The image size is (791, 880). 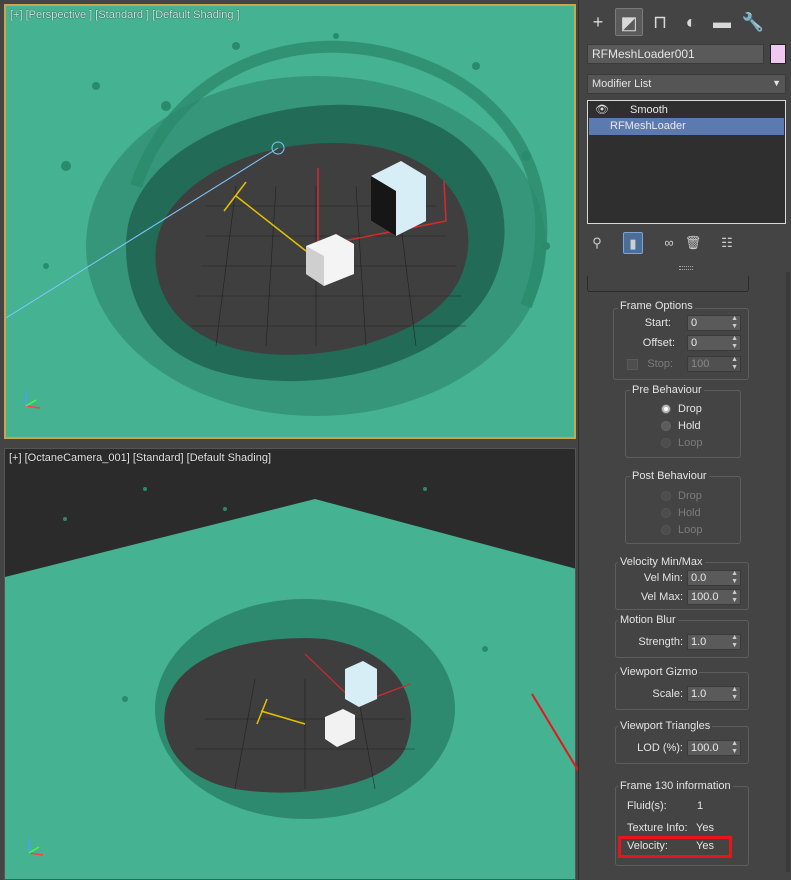 What do you see at coordinates (700, 806) in the screenshot?
I see `fluids-value: 1` at bounding box center [700, 806].